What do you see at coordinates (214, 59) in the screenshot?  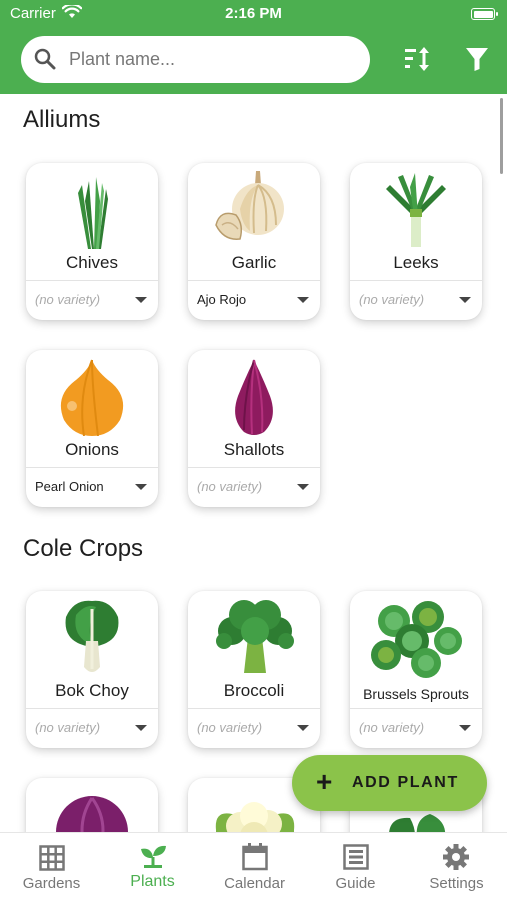 I see `search-input` at bounding box center [214, 59].